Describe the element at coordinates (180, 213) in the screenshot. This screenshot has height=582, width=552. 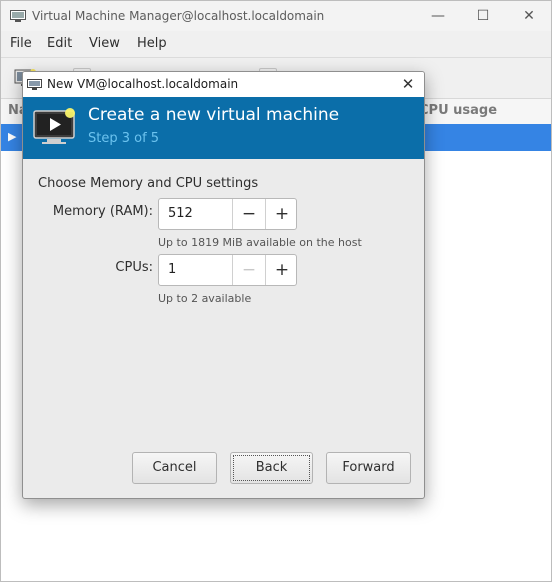
I see `memory-input: 512` at that location.